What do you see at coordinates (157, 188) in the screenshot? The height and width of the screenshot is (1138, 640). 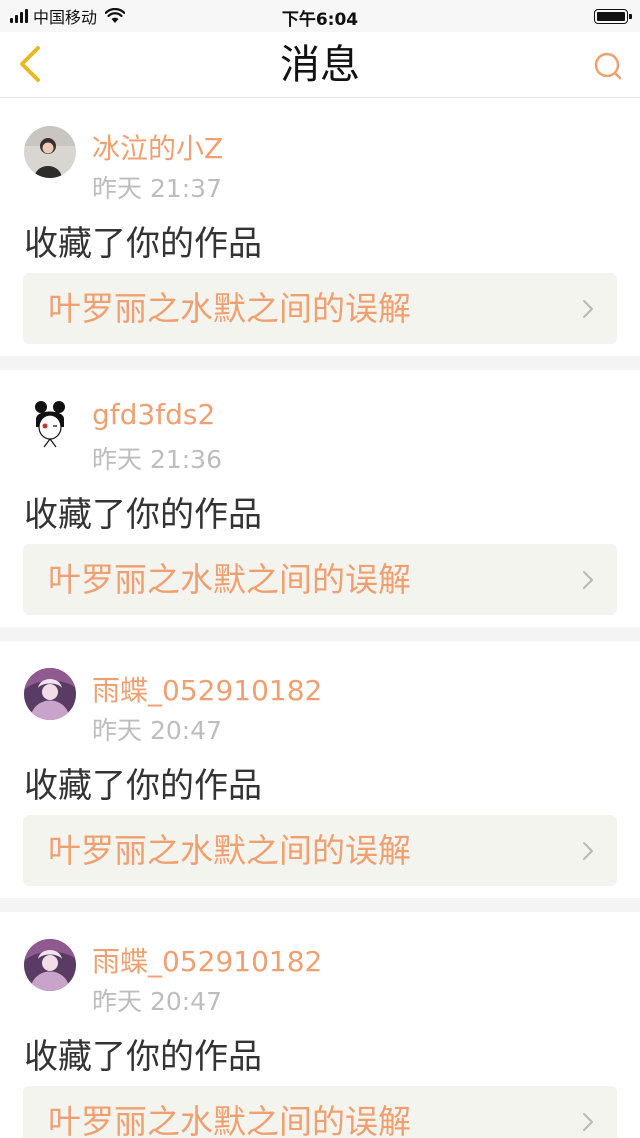 I see `message-time: 昨天 21:37` at bounding box center [157, 188].